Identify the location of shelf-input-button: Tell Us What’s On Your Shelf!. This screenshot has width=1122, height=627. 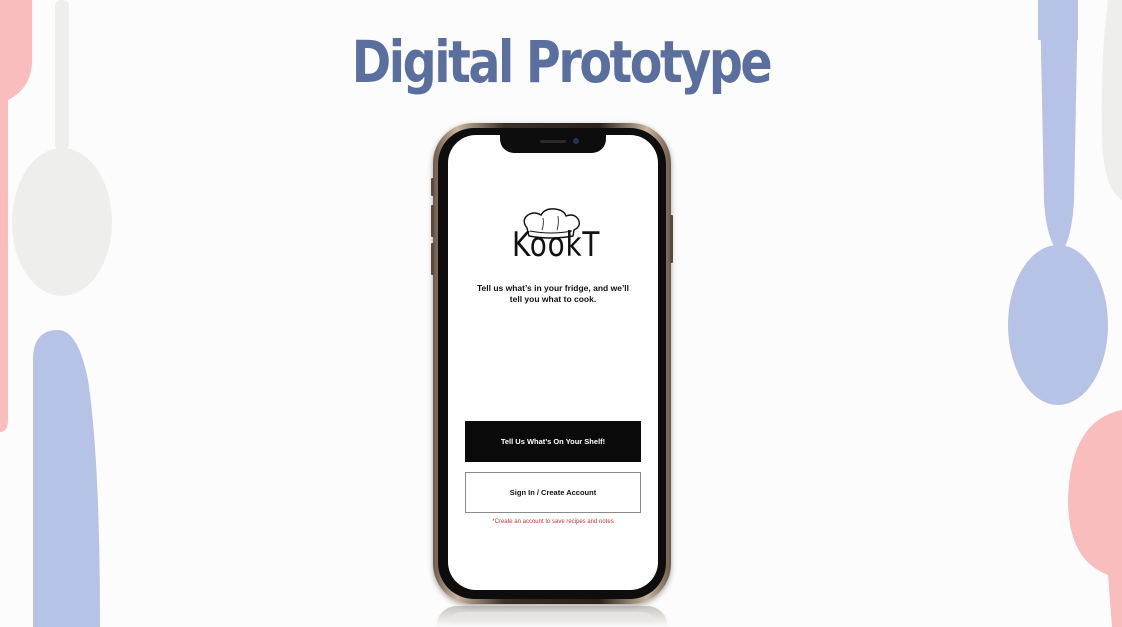
(553, 441).